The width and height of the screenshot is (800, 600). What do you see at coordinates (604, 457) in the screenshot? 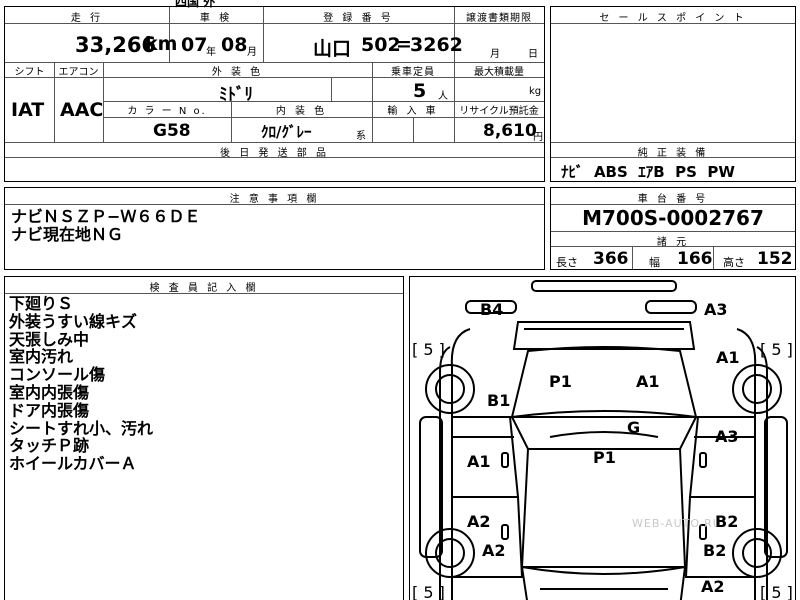
I see `label-cabin: P1` at bounding box center [604, 457].